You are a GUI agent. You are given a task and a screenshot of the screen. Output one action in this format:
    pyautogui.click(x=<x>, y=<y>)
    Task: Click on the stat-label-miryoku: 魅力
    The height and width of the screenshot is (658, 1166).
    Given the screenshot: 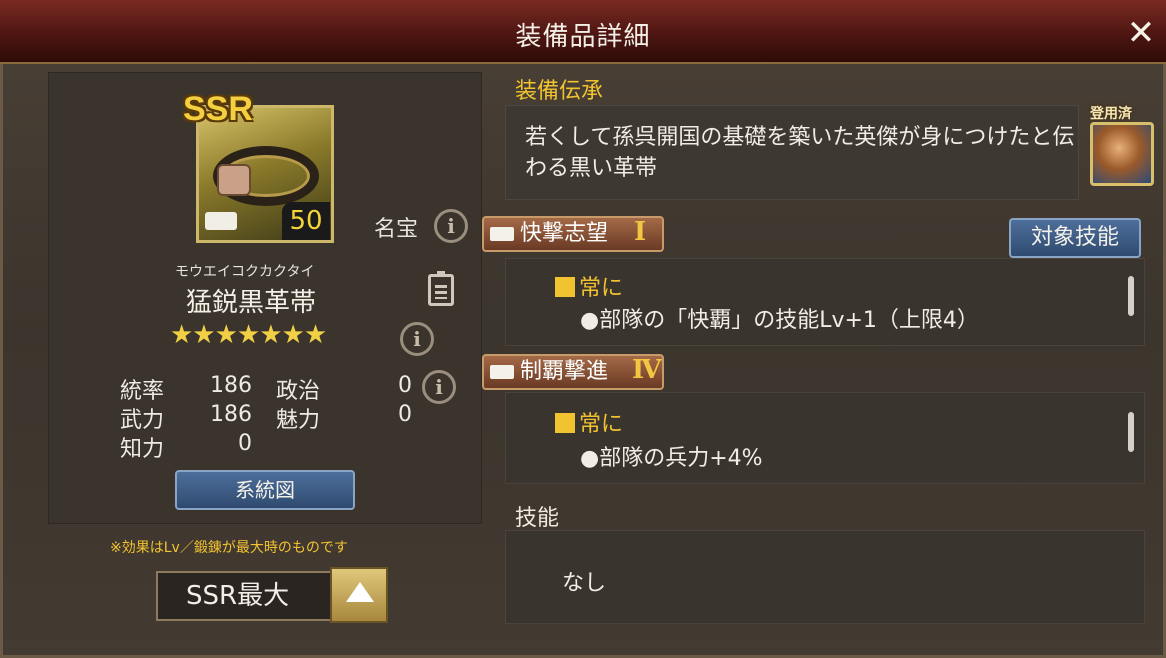 What is the action you would take?
    pyautogui.click(x=298, y=420)
    